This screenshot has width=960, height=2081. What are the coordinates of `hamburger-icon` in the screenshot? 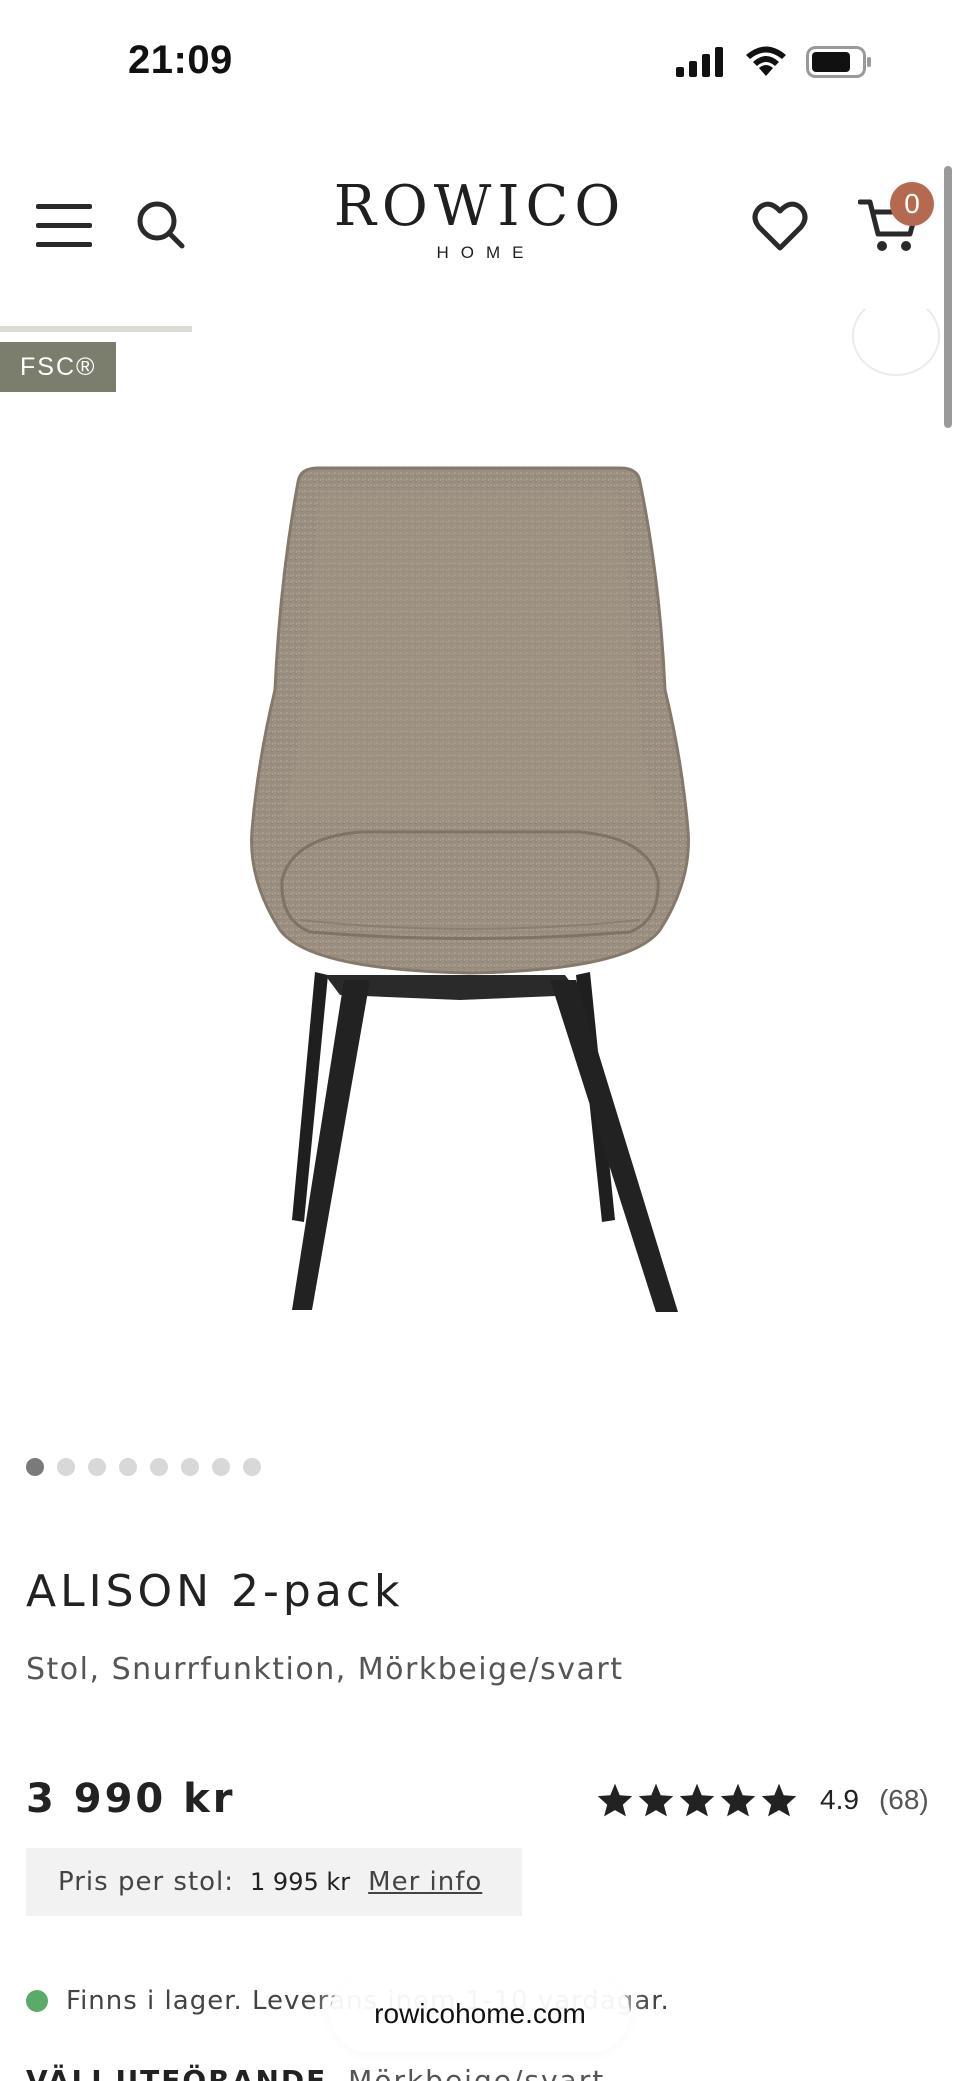 It's located at (64, 206).